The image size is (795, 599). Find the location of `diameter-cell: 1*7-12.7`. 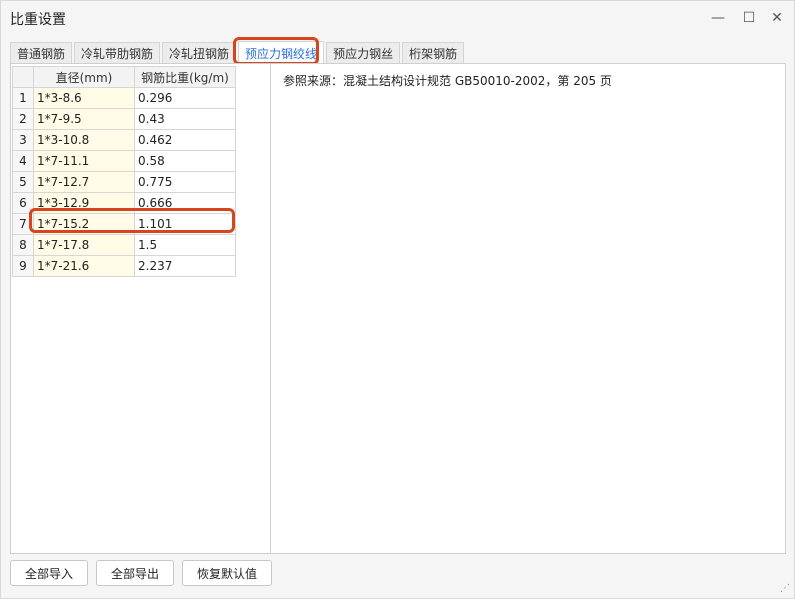

diameter-cell: 1*7-12.7 is located at coordinates (84, 182).